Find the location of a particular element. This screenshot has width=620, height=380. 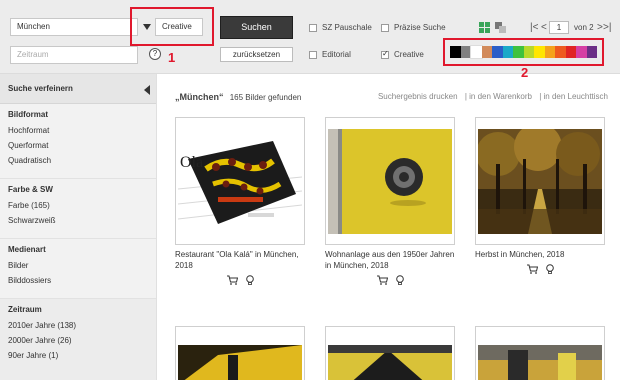

autumn-park-image is located at coordinates (540, 181).